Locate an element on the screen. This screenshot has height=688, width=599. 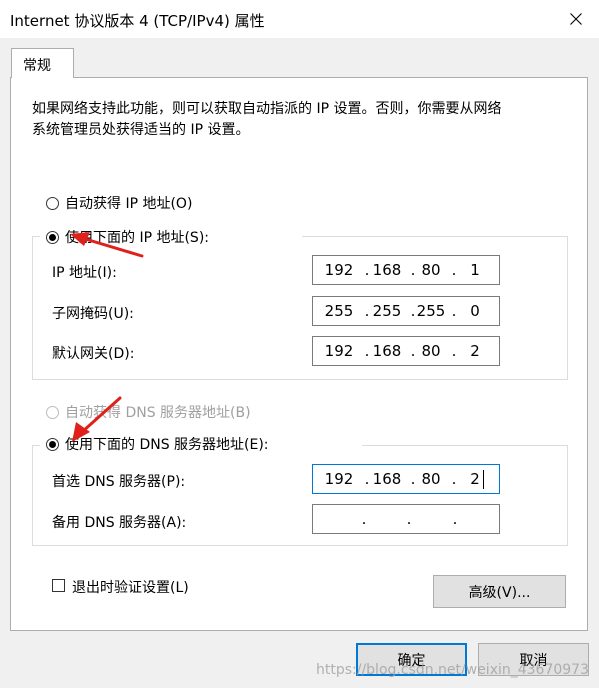
subnet-mask-label: 子网掩码(U): is located at coordinates (93, 314).